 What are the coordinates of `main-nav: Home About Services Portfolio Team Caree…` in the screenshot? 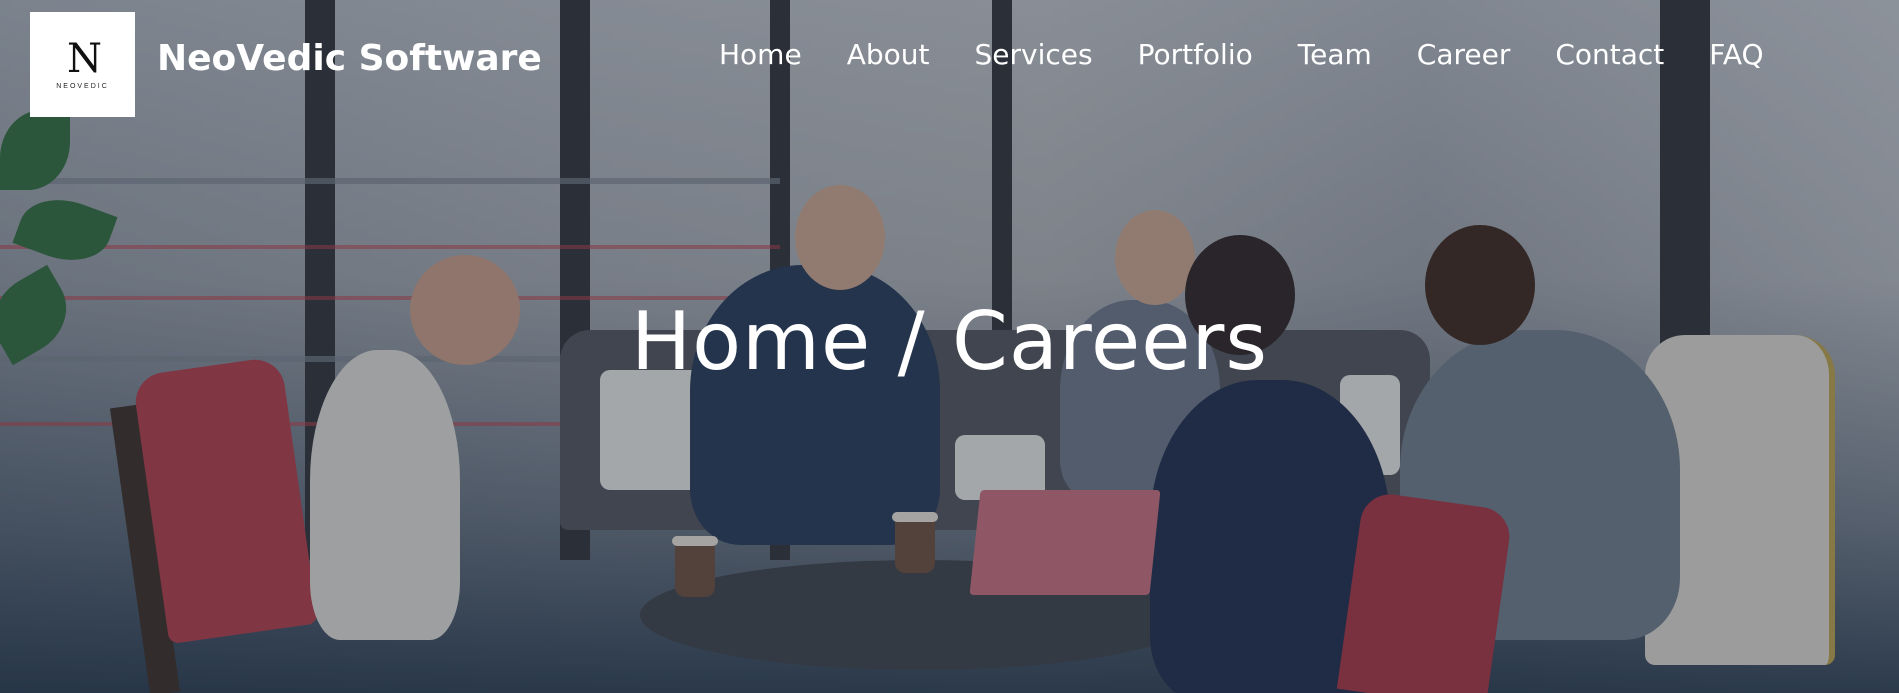 It's located at (1241, 54).